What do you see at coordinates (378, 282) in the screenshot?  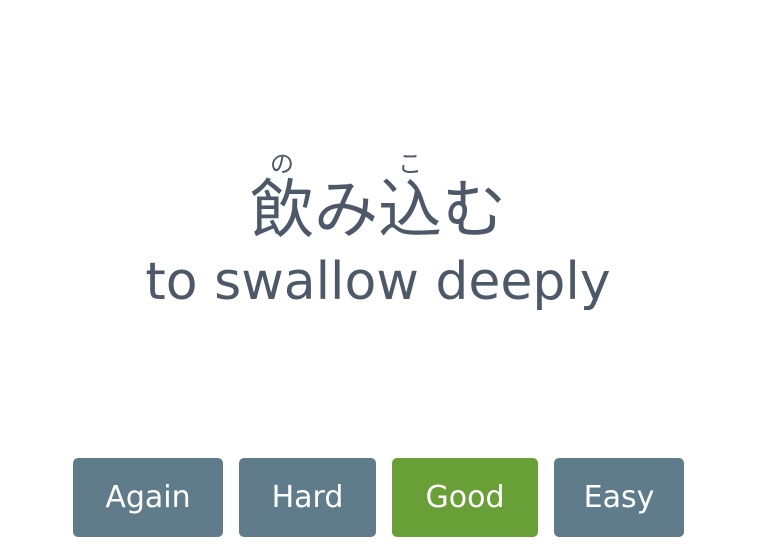 I see `card-meaning: to swallow deeply` at bounding box center [378, 282].